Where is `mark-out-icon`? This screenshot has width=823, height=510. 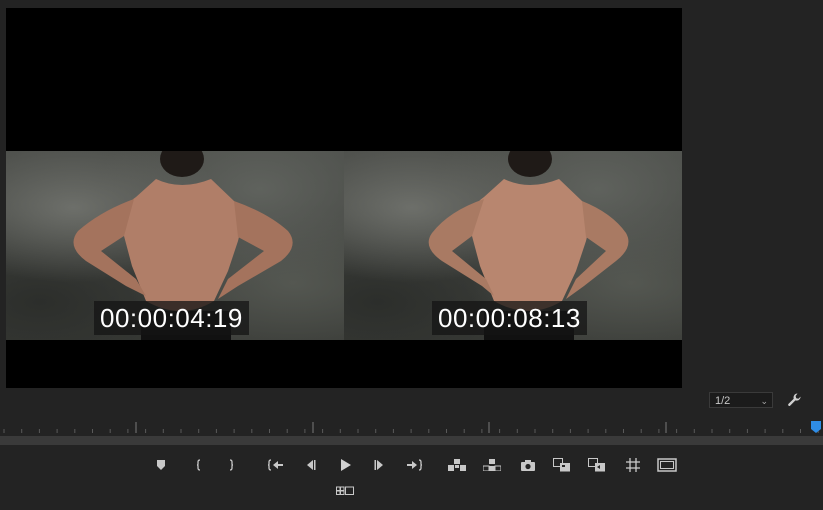
mark-out-icon is located at coordinates (231, 465).